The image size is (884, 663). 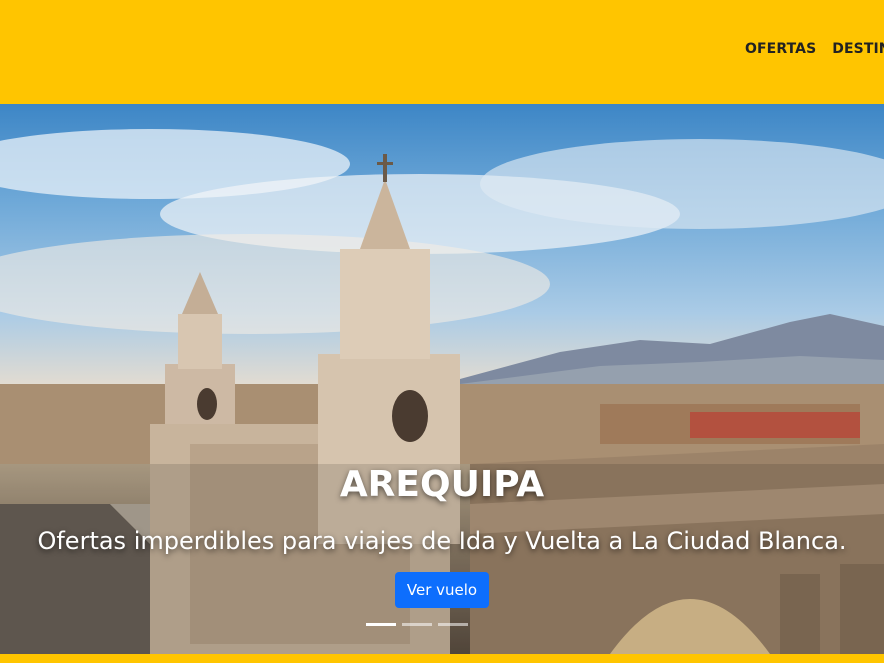 I want to click on carousel-indicators, so click(x=417, y=624).